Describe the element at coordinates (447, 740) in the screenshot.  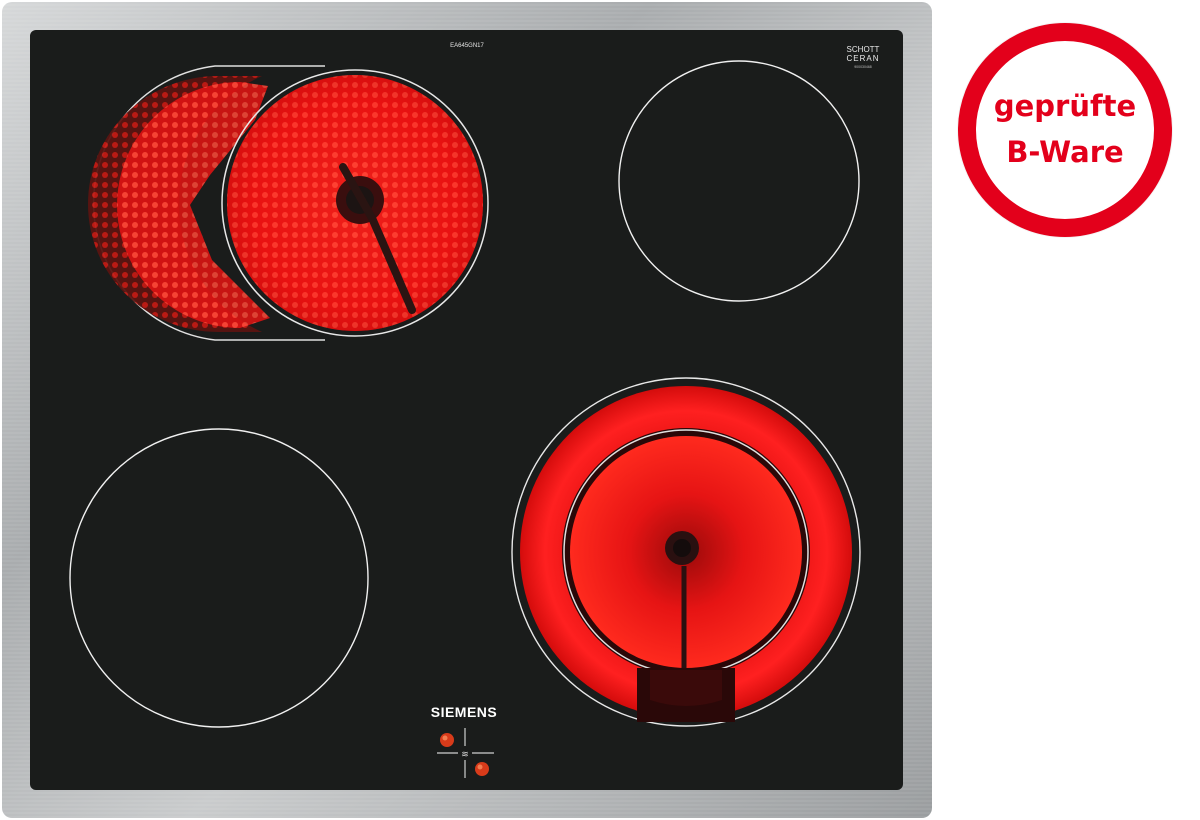
I see `indicator-light-top-left` at that location.